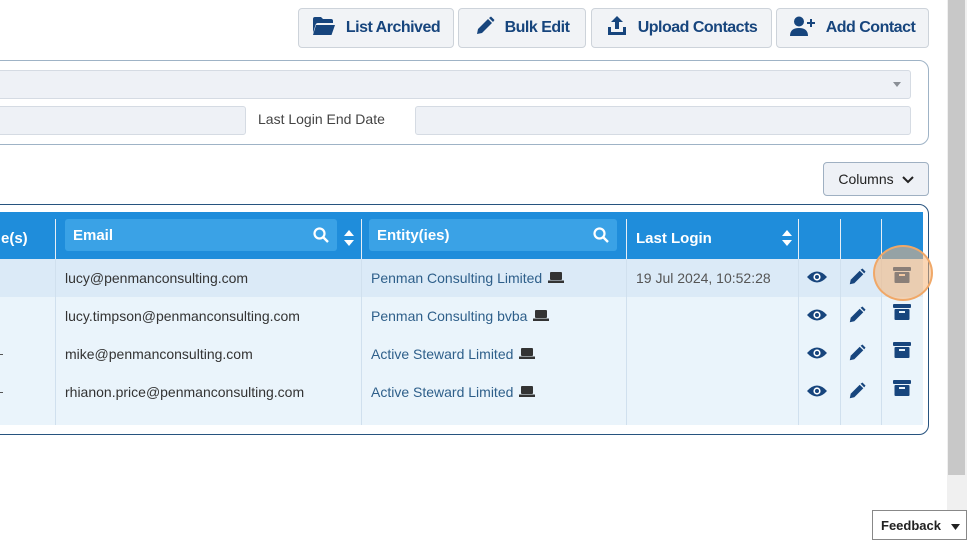 This screenshot has width=967, height=540. Describe the element at coordinates (321, 119) in the screenshot. I see `last-login-end-date-label: Last Login End Date` at that location.